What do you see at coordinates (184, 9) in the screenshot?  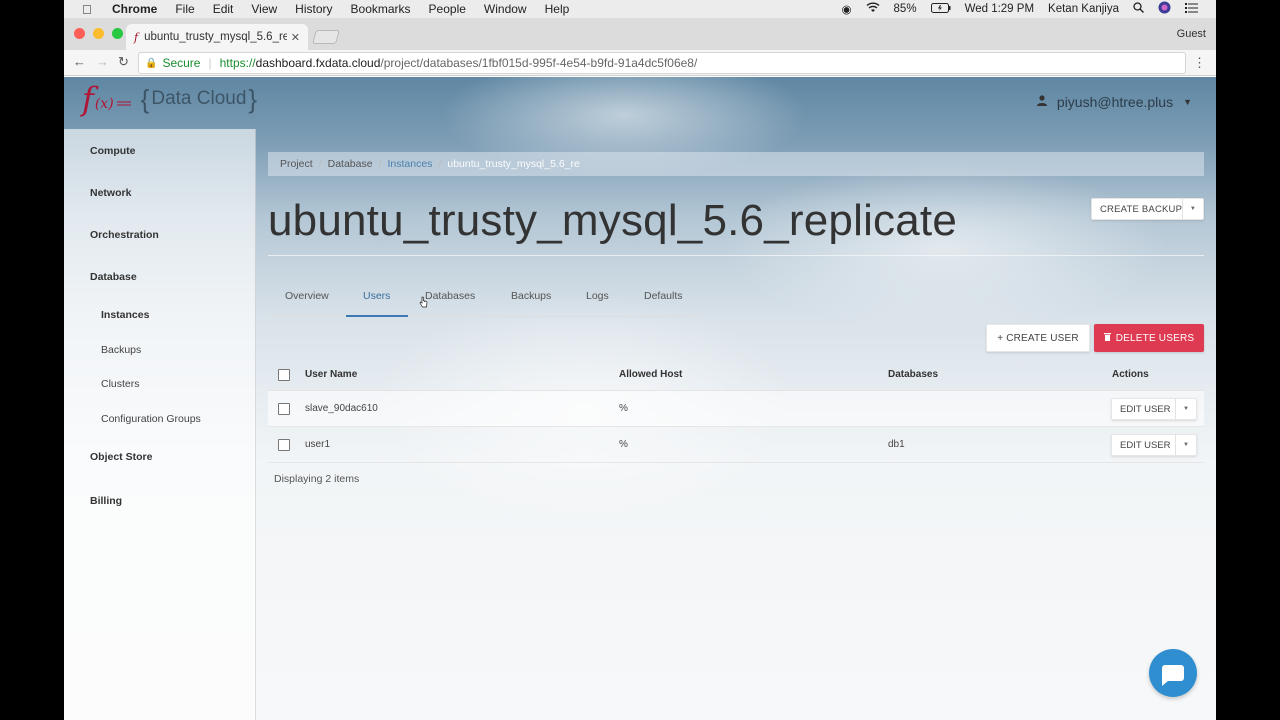 I see `menu-file: File` at bounding box center [184, 9].